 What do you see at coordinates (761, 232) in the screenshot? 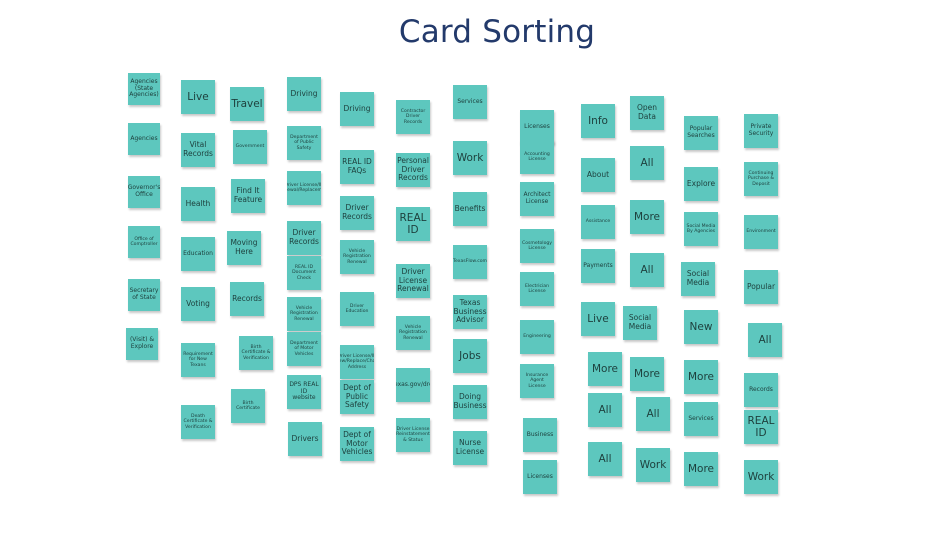
I see `sticky-note: Environment` at bounding box center [761, 232].